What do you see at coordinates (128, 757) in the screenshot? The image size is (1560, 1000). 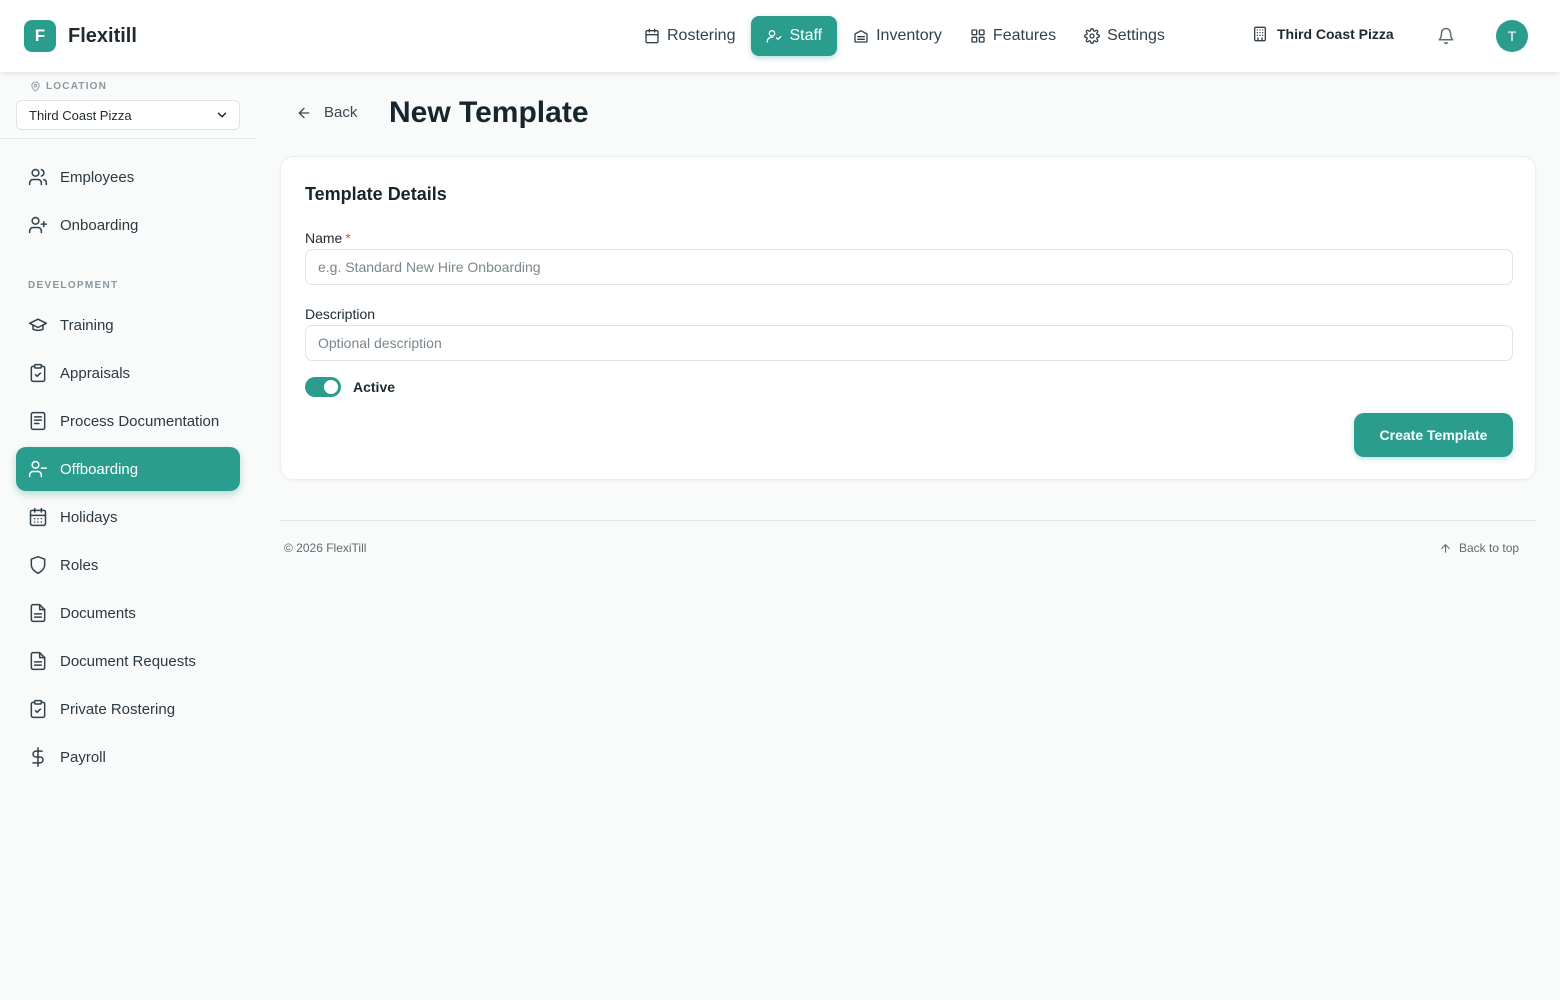 I see `sidebar-item-payroll: Payroll` at bounding box center [128, 757].